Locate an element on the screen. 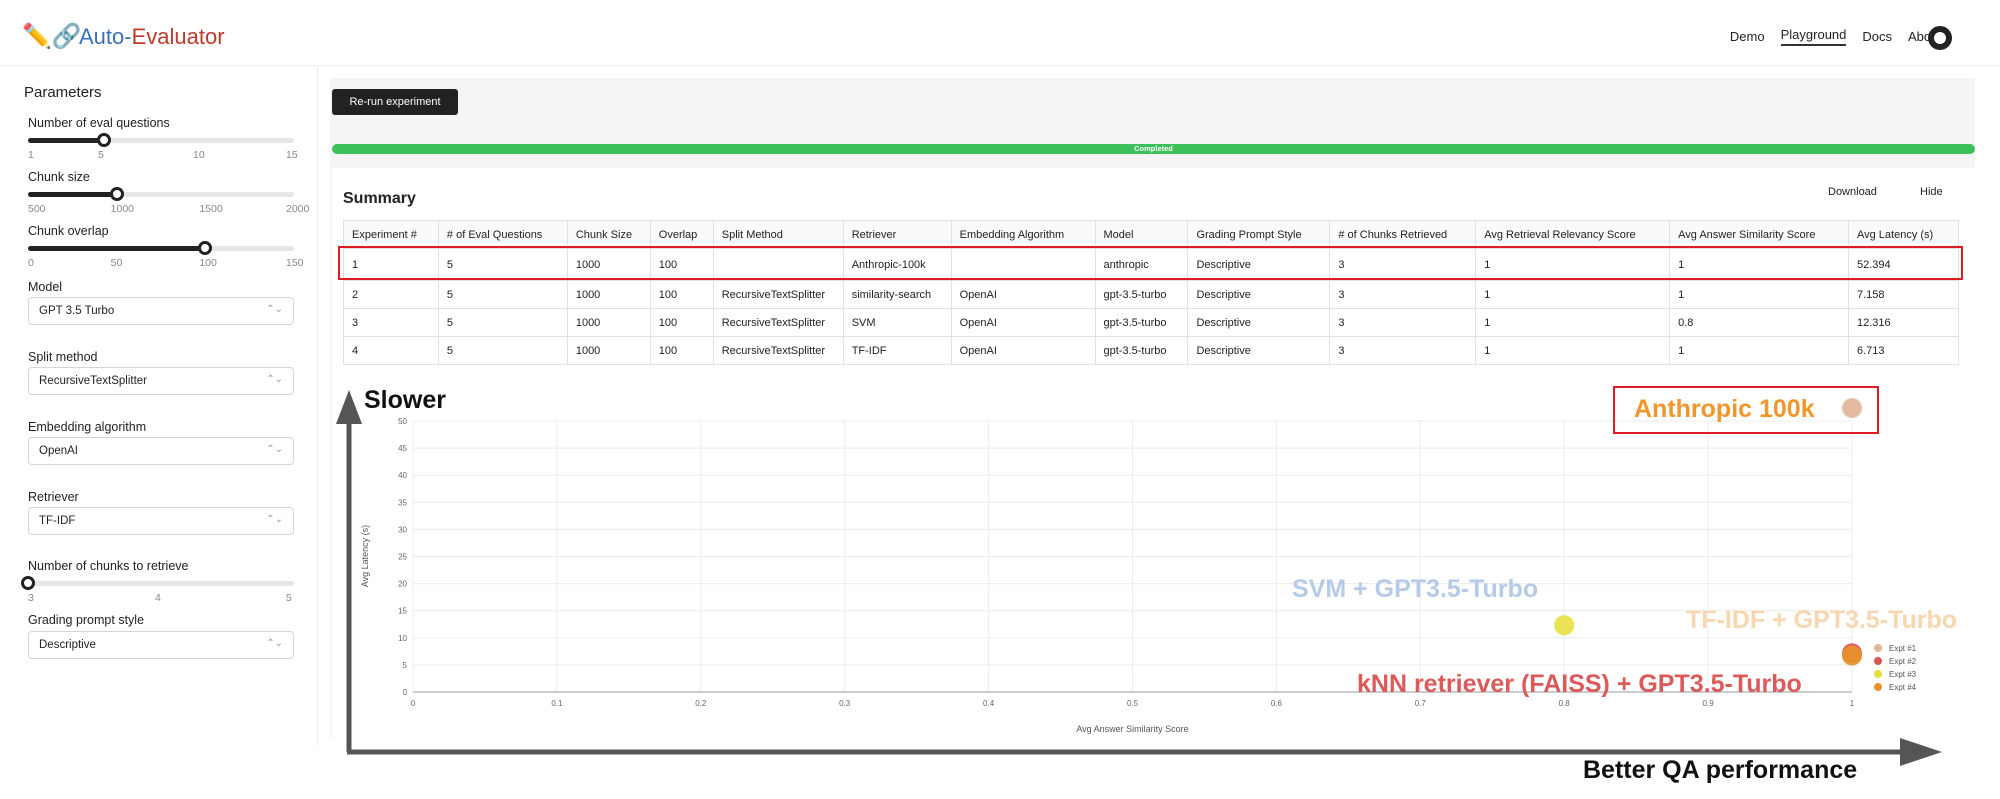  x-tick-label: 0.7 is located at coordinates (1421, 703).